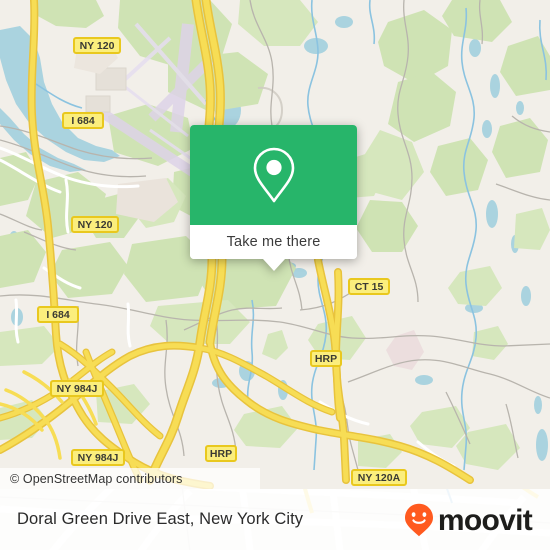 The width and height of the screenshot is (550, 550). I want to click on map-pin-icon, so click(273, 175).